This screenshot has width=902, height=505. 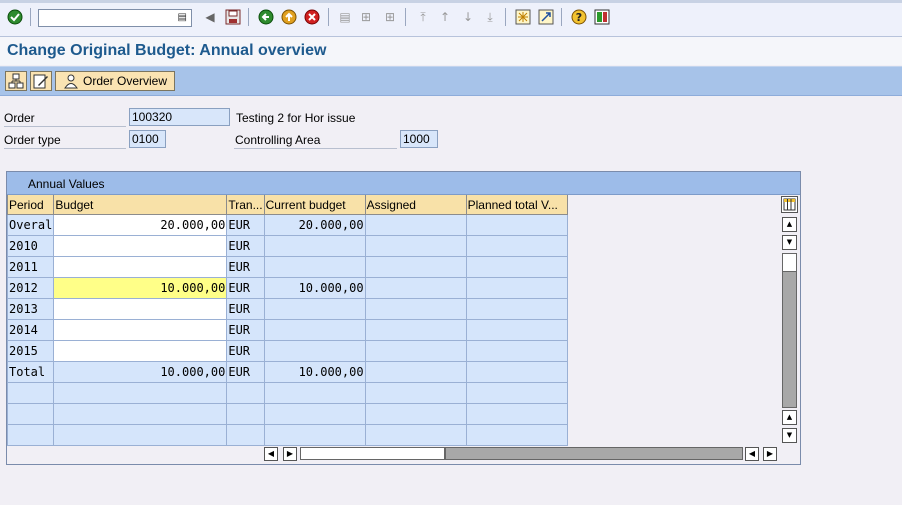 I want to click on table-row: 2012 10.000,00 EUR 10.000,00, so click(x=287, y=288).